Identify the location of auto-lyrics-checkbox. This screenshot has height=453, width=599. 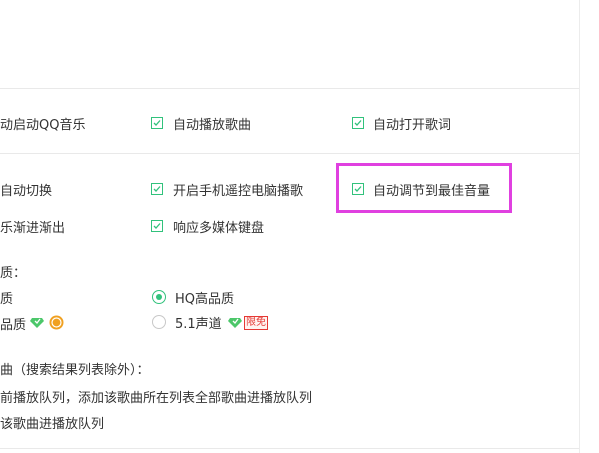
(358, 123).